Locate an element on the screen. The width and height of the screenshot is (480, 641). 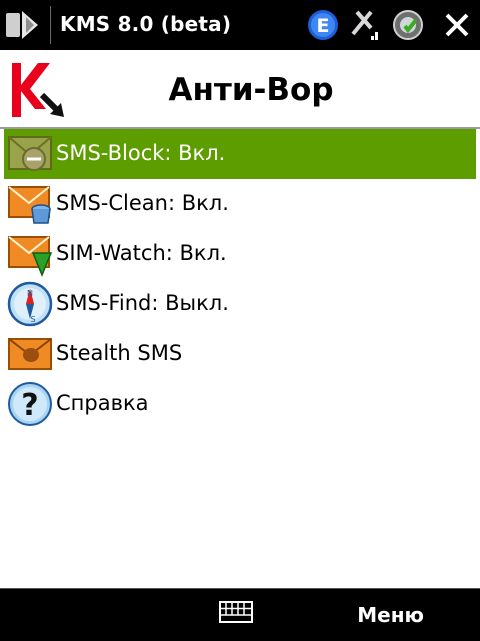
menu-softkey: Меню is located at coordinates (390, 615).